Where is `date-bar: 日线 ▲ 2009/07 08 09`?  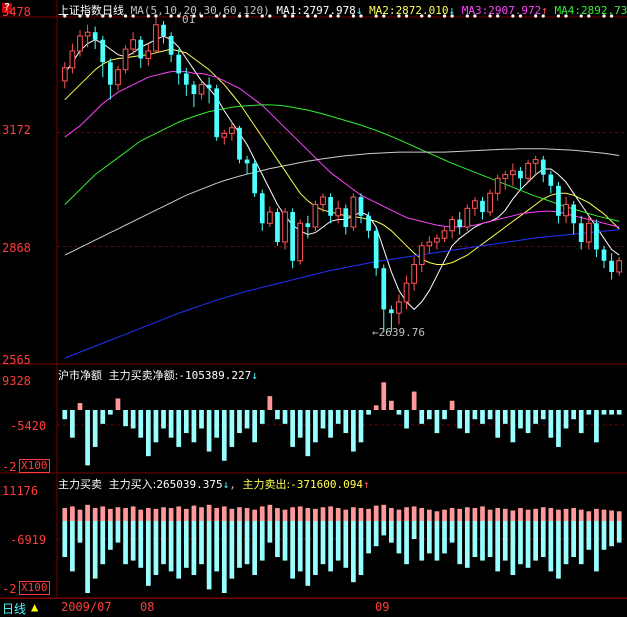 date-bar: 日线 ▲ 2009/07 08 09 is located at coordinates (313, 608).